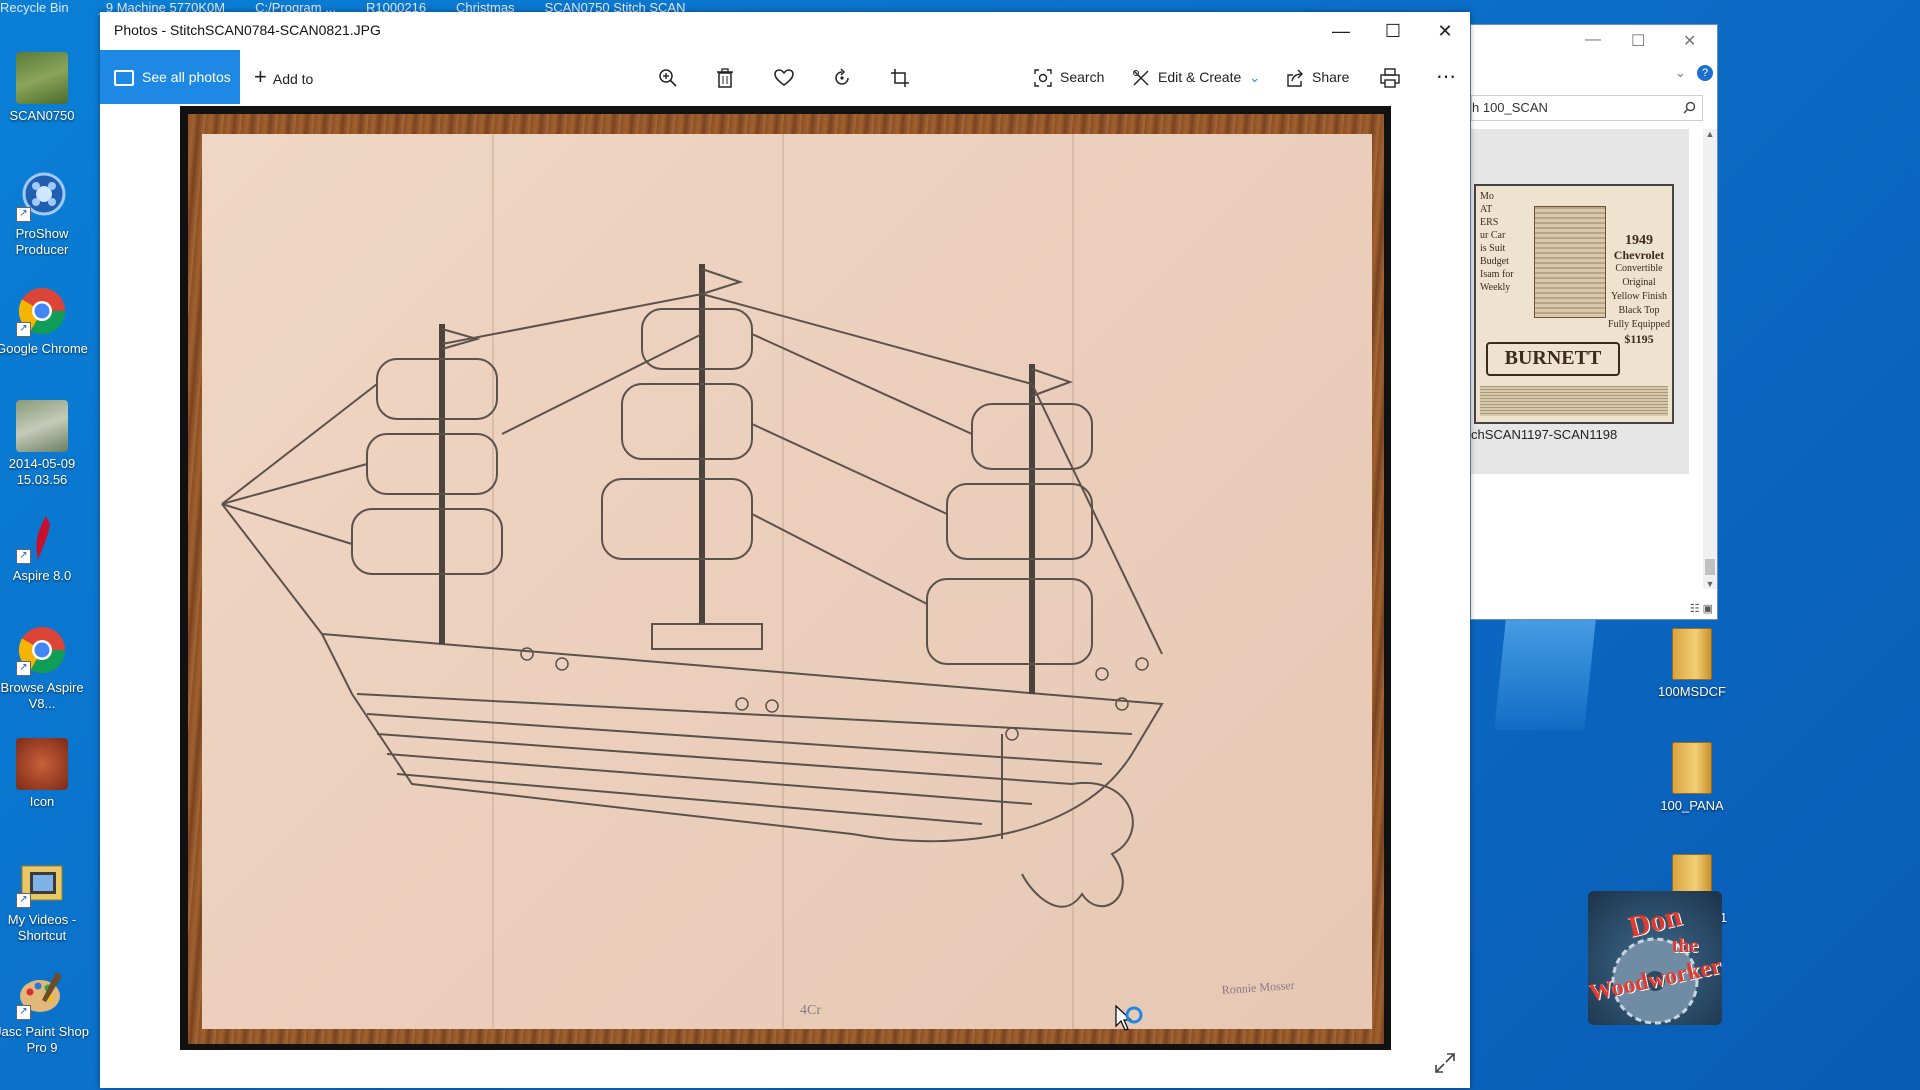  Describe the element at coordinates (1129, 1017) in the screenshot. I see `mouse-cursor-busy-icon` at that location.